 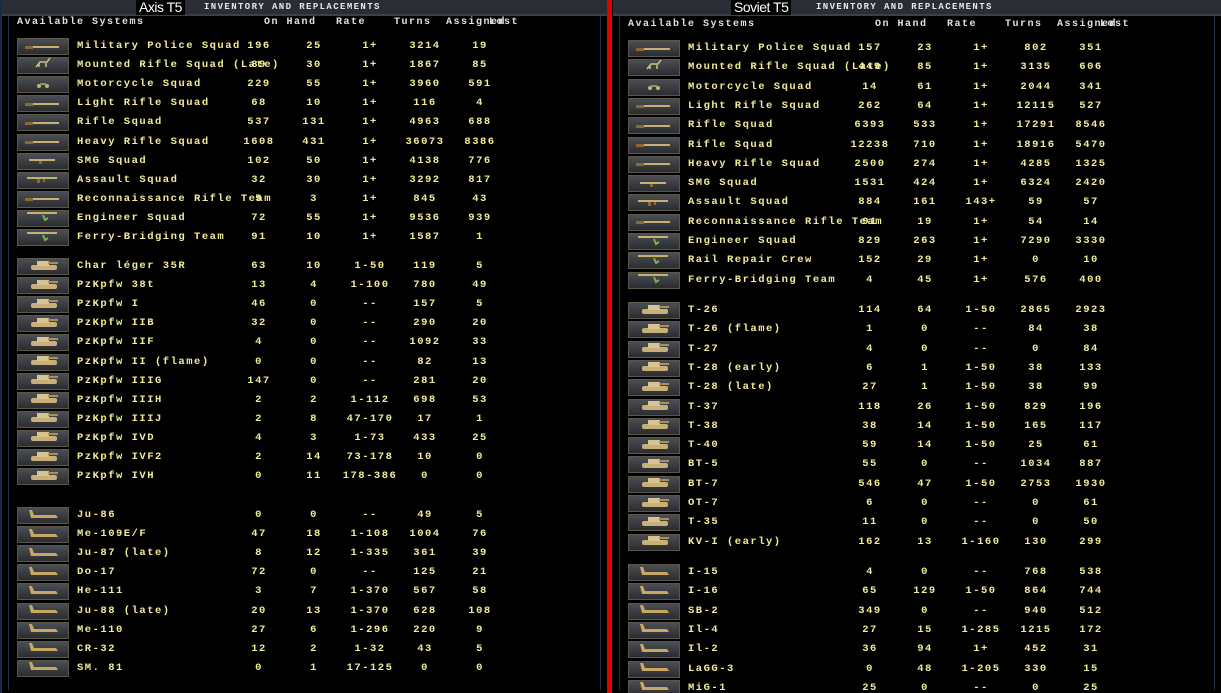 What do you see at coordinates (304, 382) in the screenshot?
I see `table-row: PzKpfw IIIG 147 0 -- 281 20` at bounding box center [304, 382].